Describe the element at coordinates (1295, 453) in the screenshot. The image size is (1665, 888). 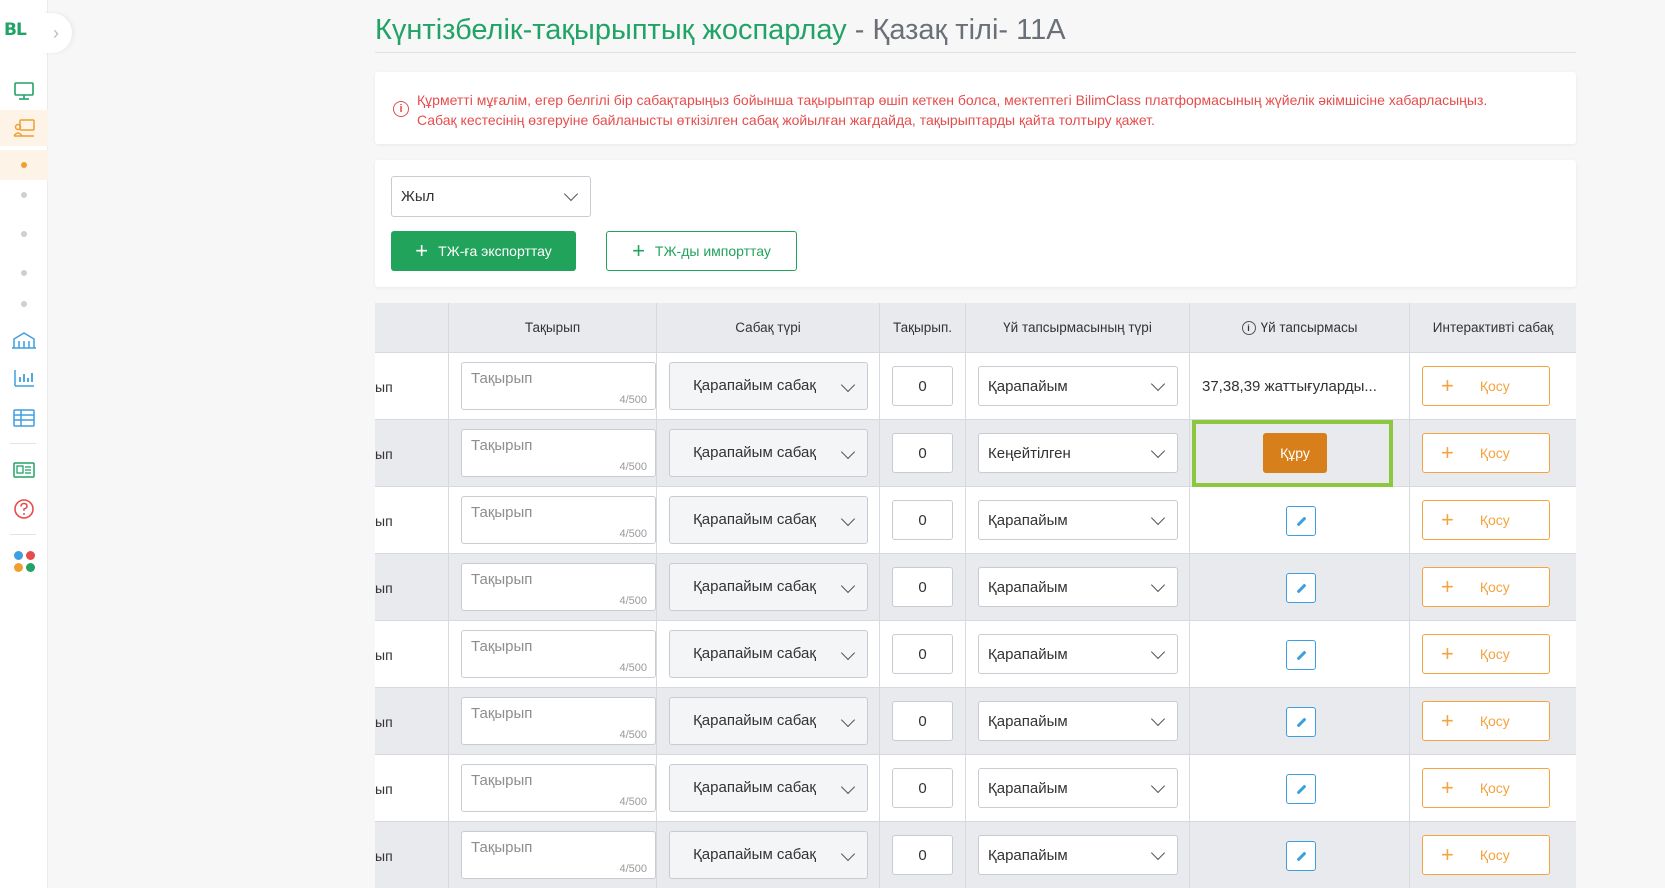
I see `build-homework-button: Құру` at that location.